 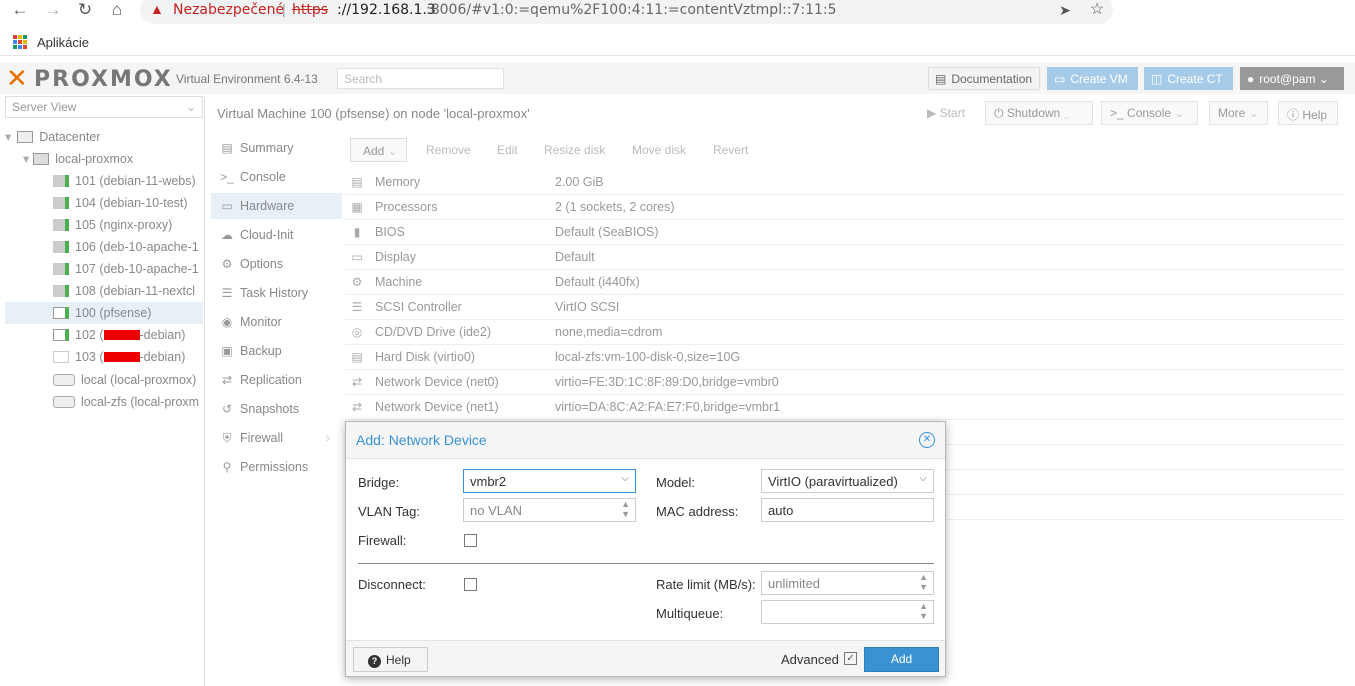 I want to click on hw-remove-button: Remove, so click(x=448, y=150).